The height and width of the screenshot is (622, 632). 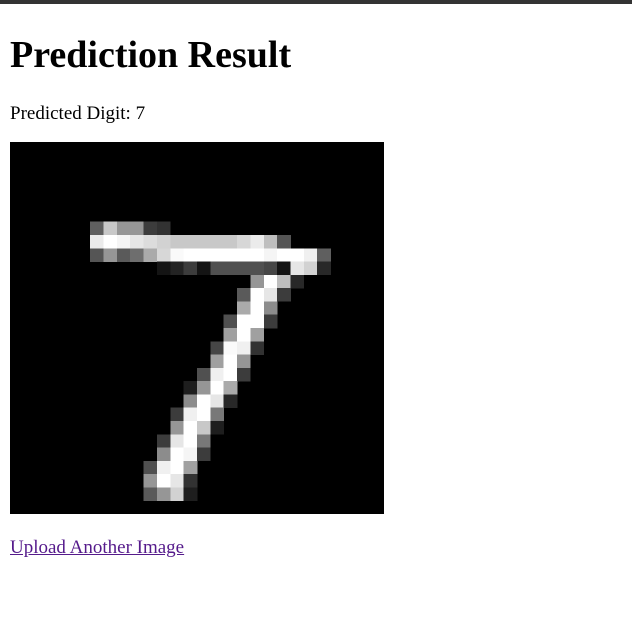 I want to click on prediction-line: Predicted Digit: 7, so click(x=197, y=114).